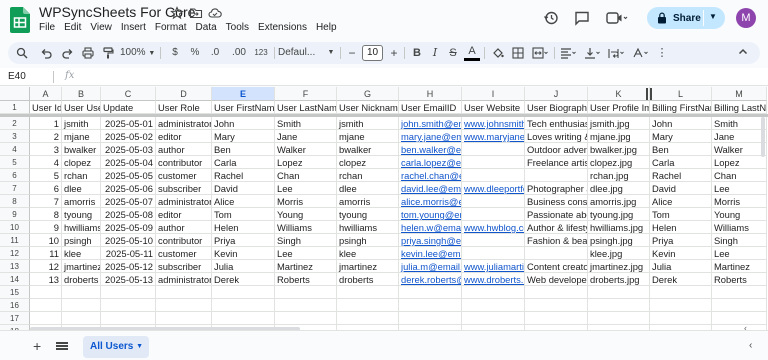 The image size is (768, 360). What do you see at coordinates (417, 53) in the screenshot?
I see `bold-icon: B` at bounding box center [417, 53].